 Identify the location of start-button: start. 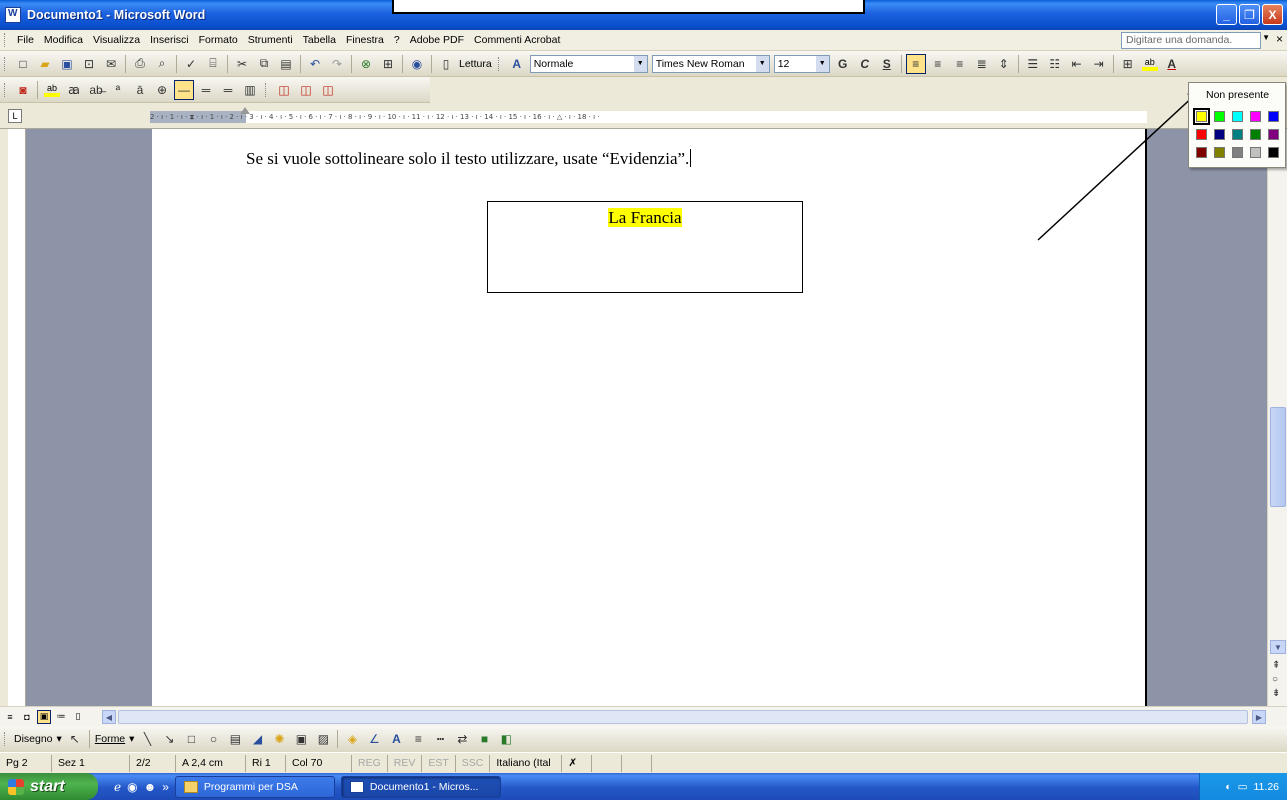
(49, 786).